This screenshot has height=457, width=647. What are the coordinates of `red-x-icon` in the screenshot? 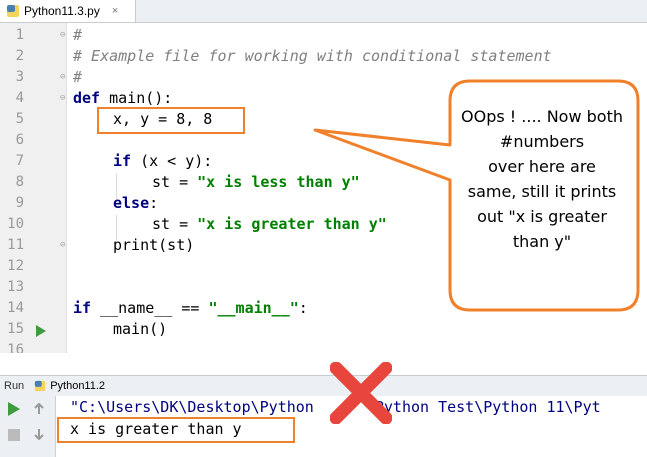 It's located at (361, 393).